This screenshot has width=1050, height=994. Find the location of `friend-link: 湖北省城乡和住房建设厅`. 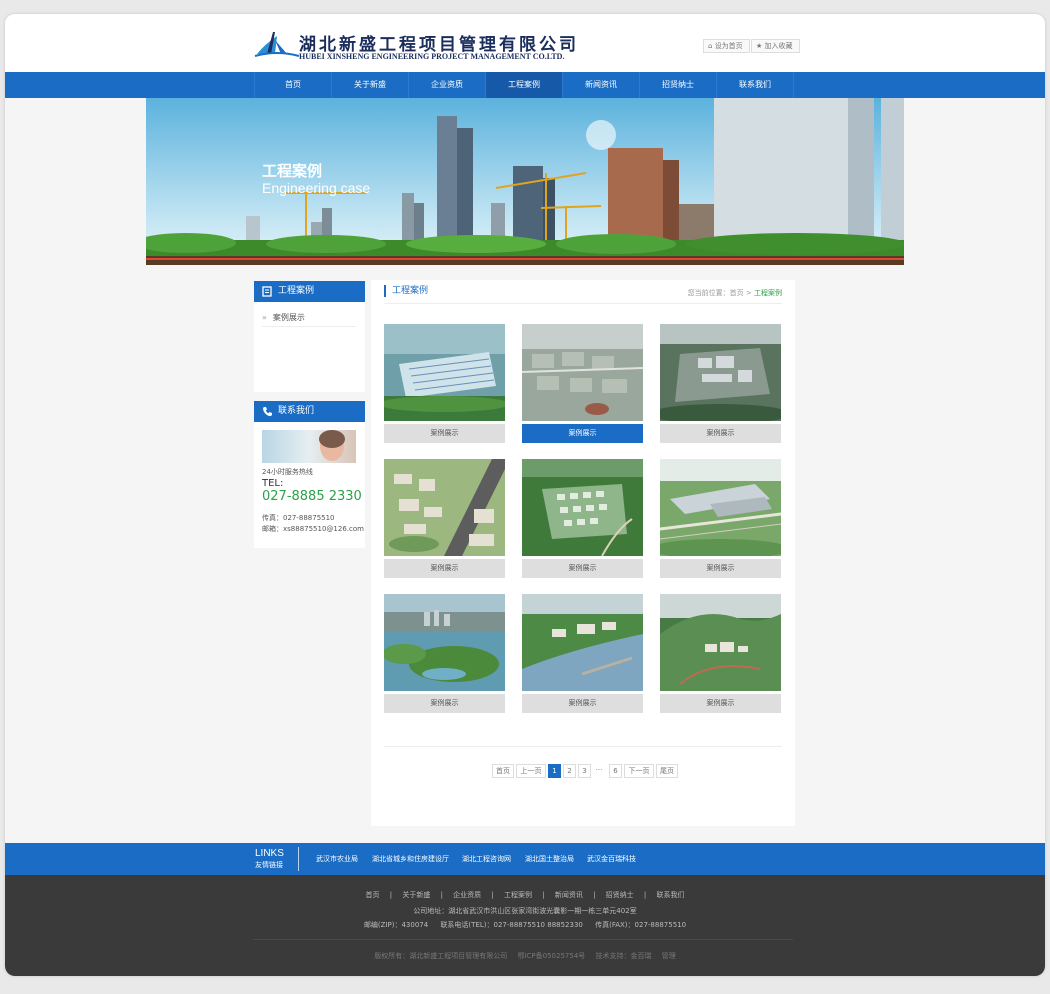

friend-link: 湖北省城乡和住房建设厅 is located at coordinates (410, 859).